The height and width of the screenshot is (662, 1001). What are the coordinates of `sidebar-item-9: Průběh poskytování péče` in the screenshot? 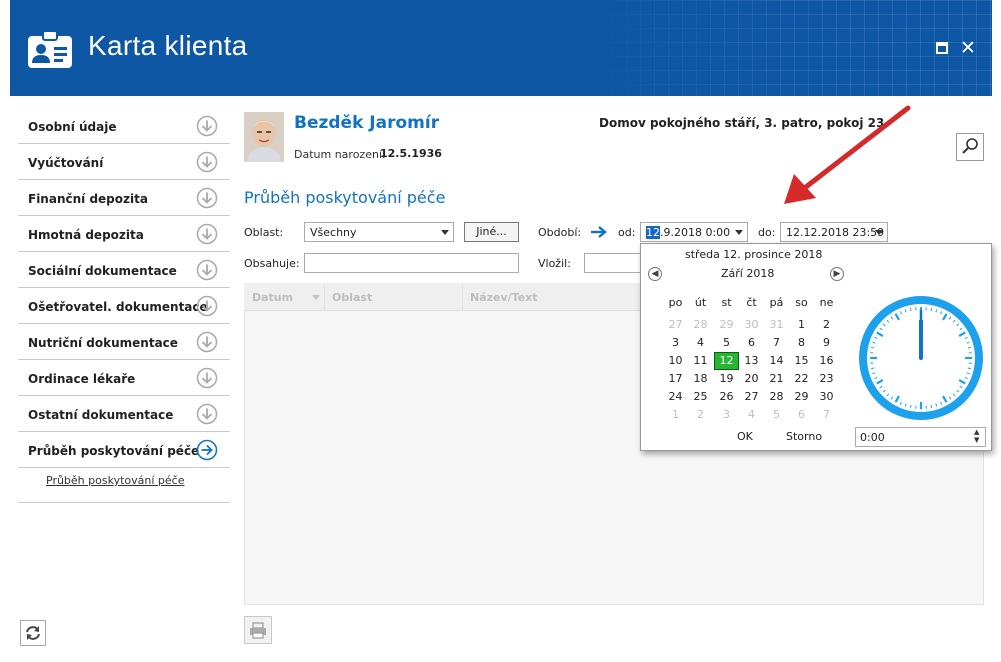 It's located at (124, 450).